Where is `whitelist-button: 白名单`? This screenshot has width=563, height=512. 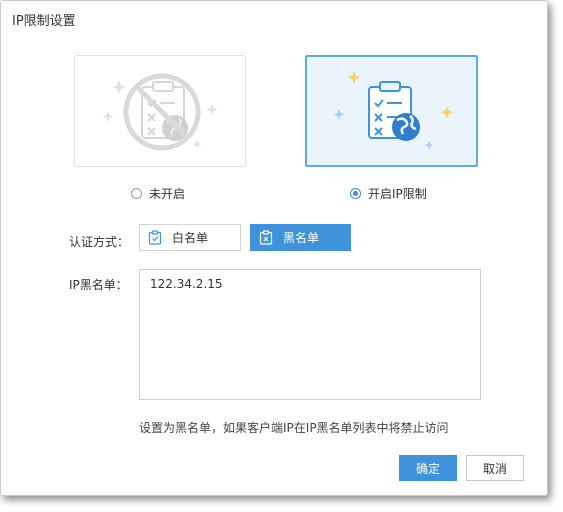
whitelist-button: 白名单 is located at coordinates (190, 237).